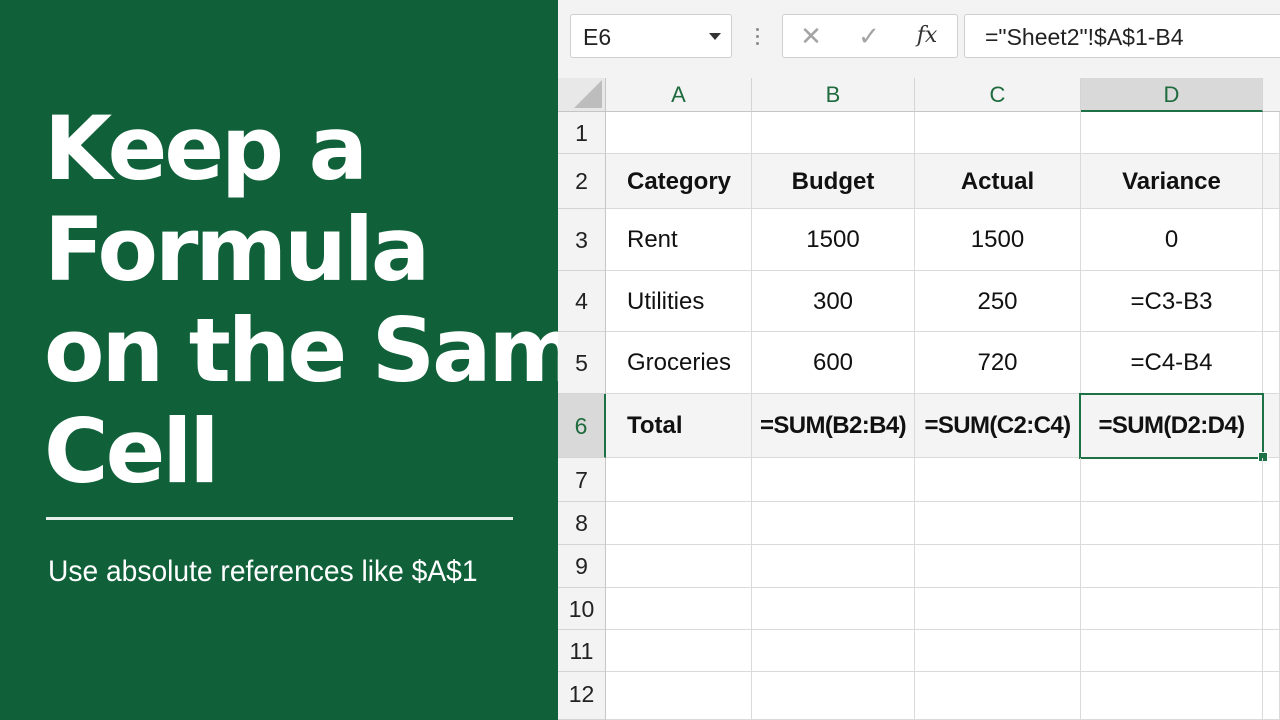  I want to click on selected-cell-d6: =SUM(D2:D4), so click(1171, 426).